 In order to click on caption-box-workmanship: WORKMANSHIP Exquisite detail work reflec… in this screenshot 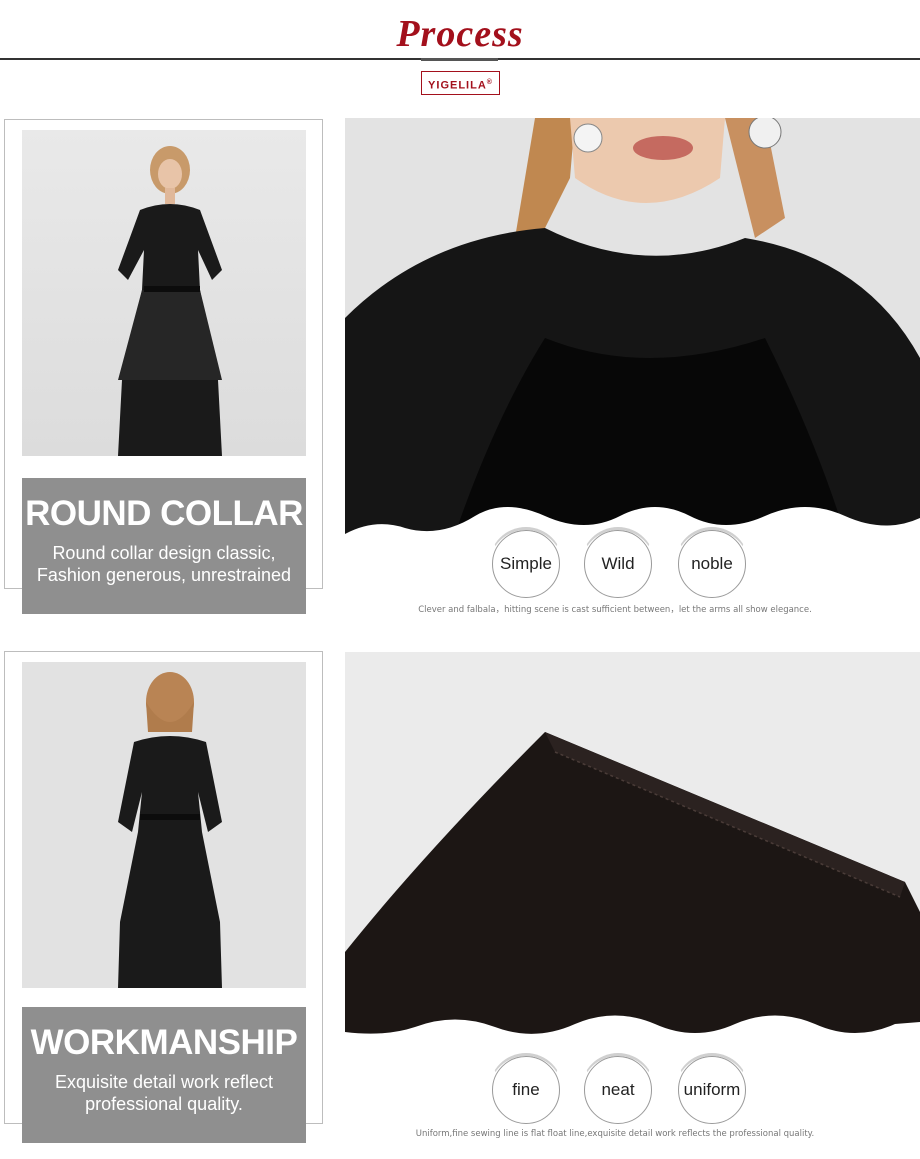, I will do `click(164, 1075)`.